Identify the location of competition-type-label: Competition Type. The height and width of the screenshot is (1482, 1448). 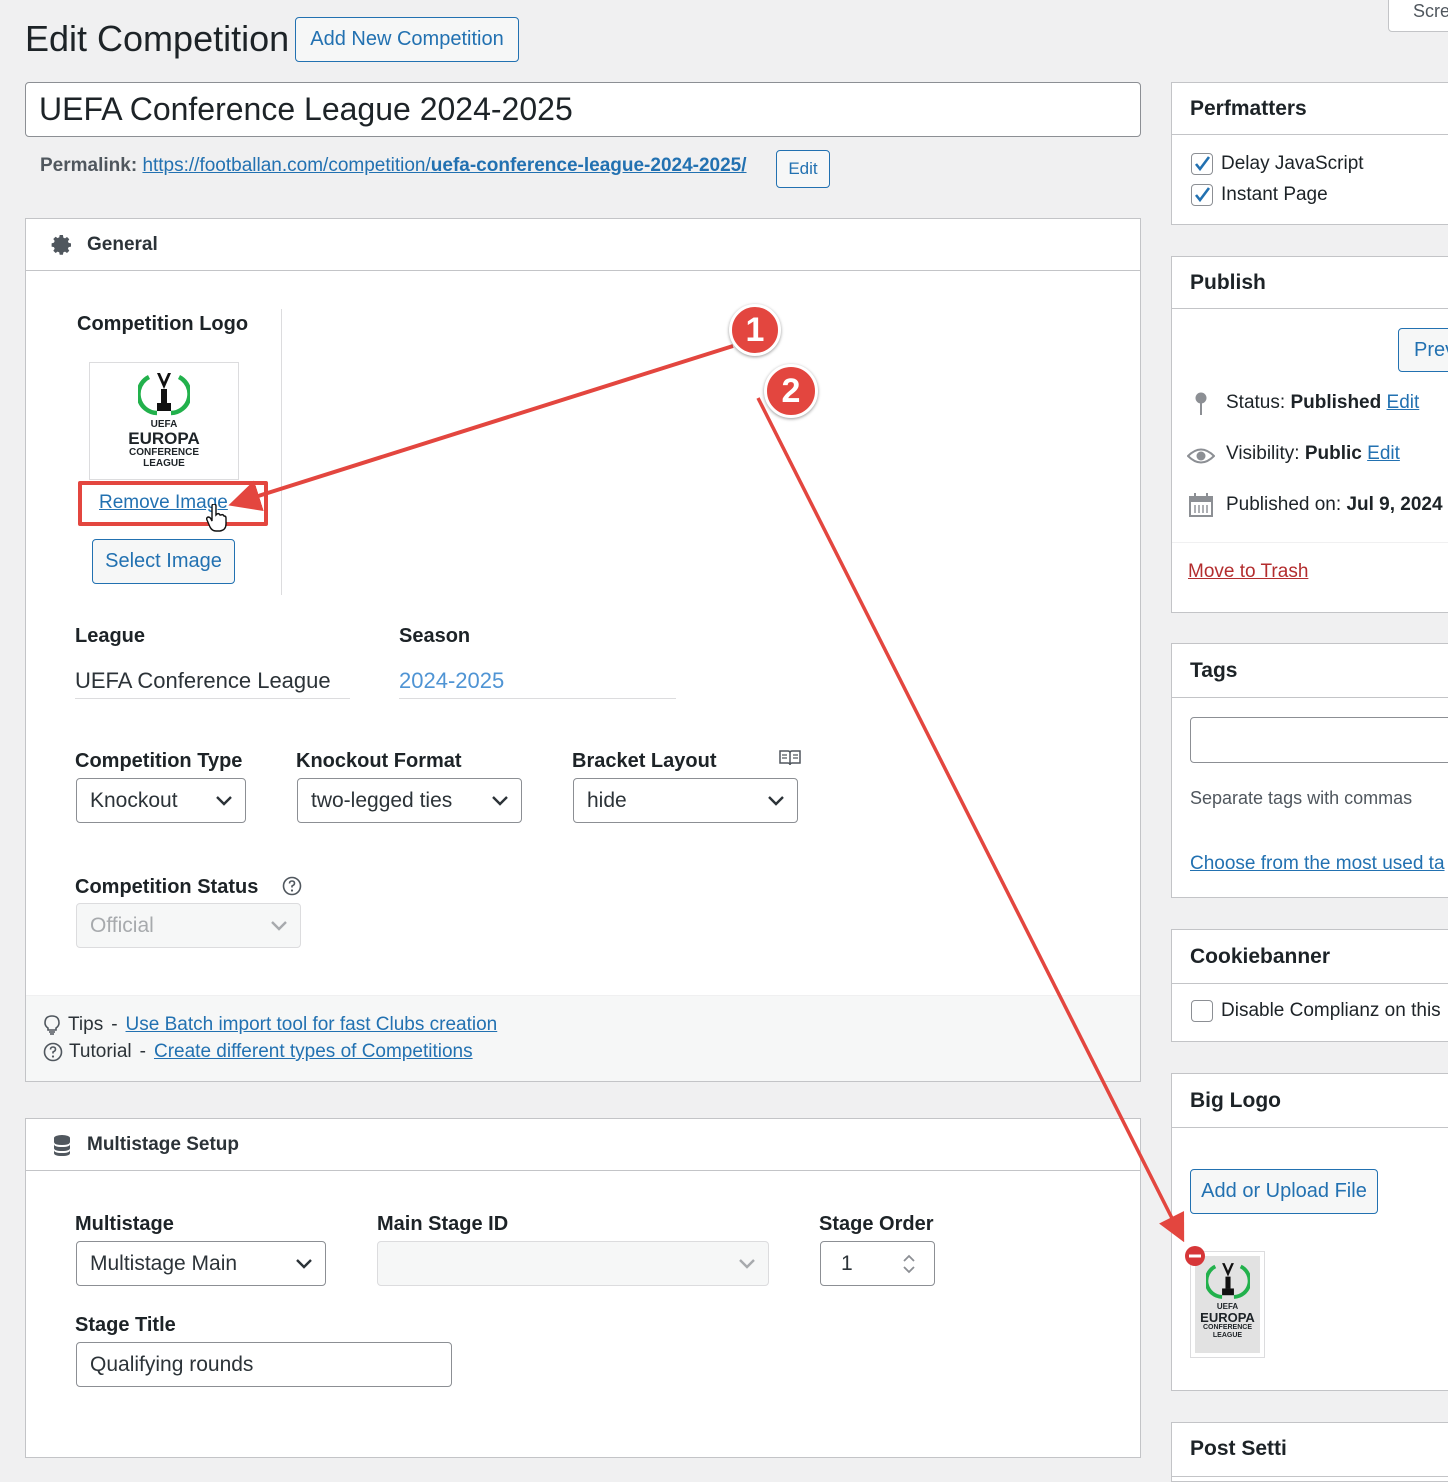
(159, 761).